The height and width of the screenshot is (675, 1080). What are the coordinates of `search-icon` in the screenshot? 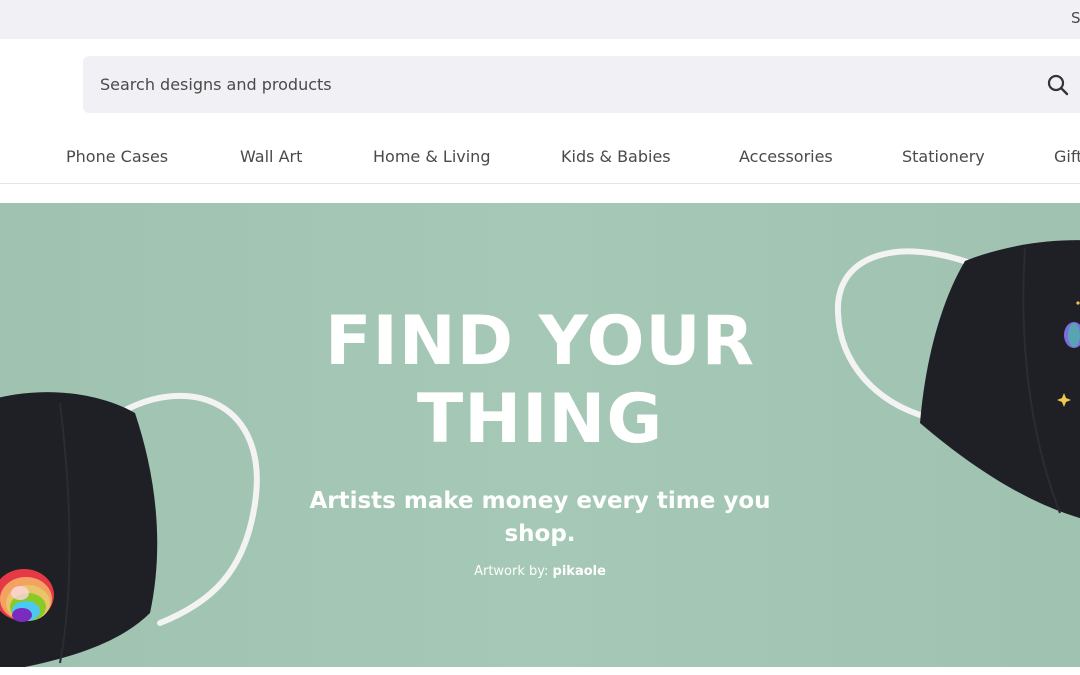 It's located at (1058, 85).